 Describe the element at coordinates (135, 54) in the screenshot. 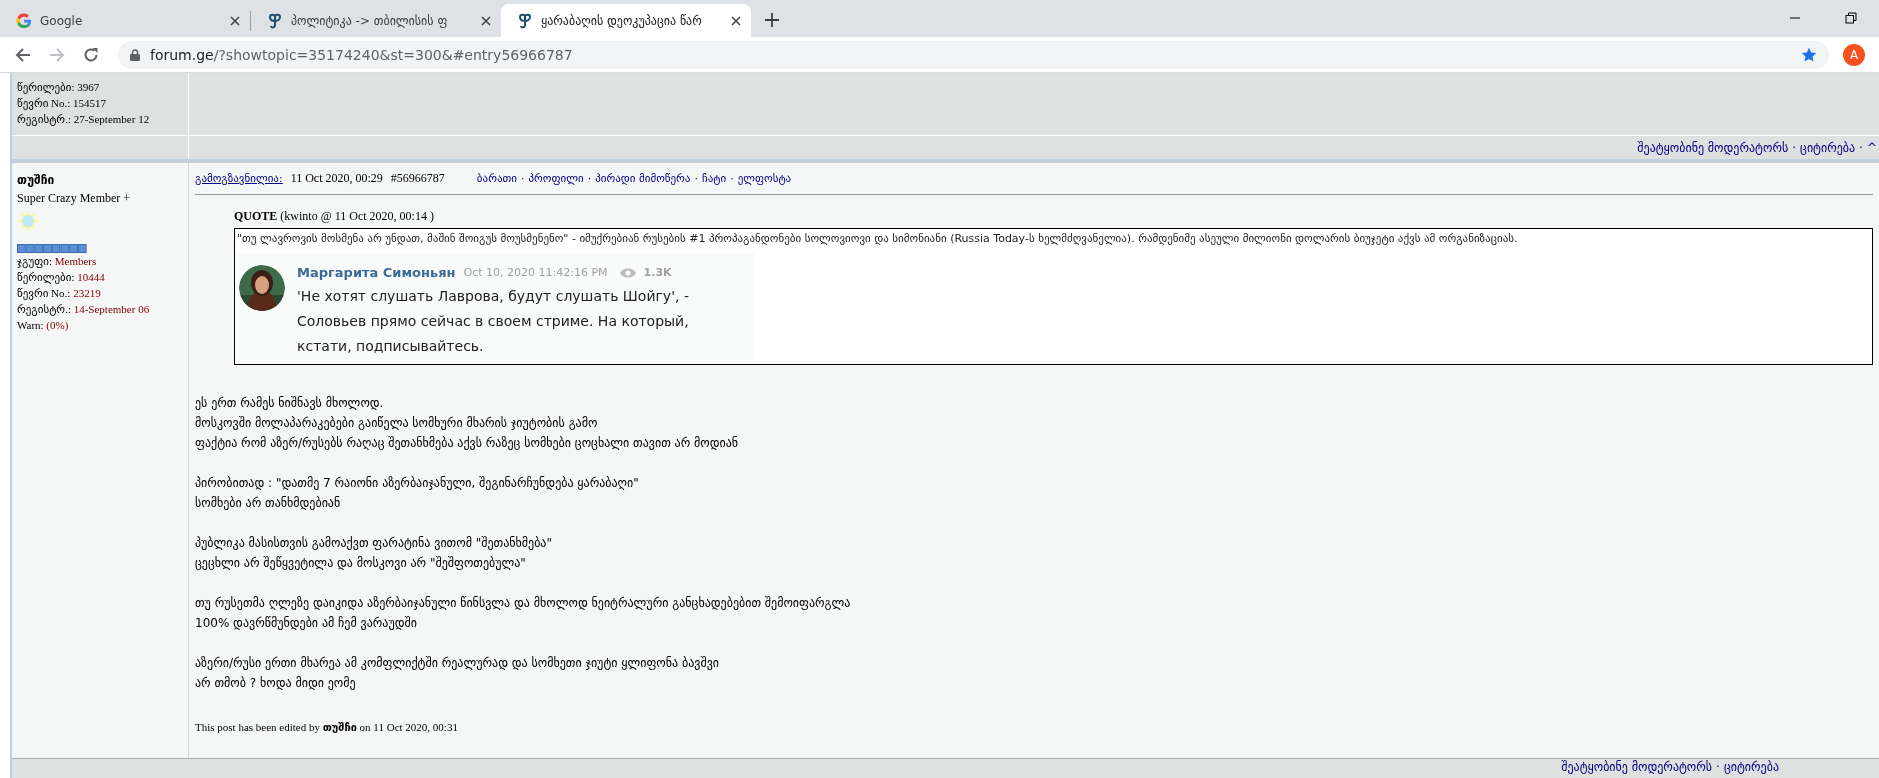

I see `lock-icon` at that location.